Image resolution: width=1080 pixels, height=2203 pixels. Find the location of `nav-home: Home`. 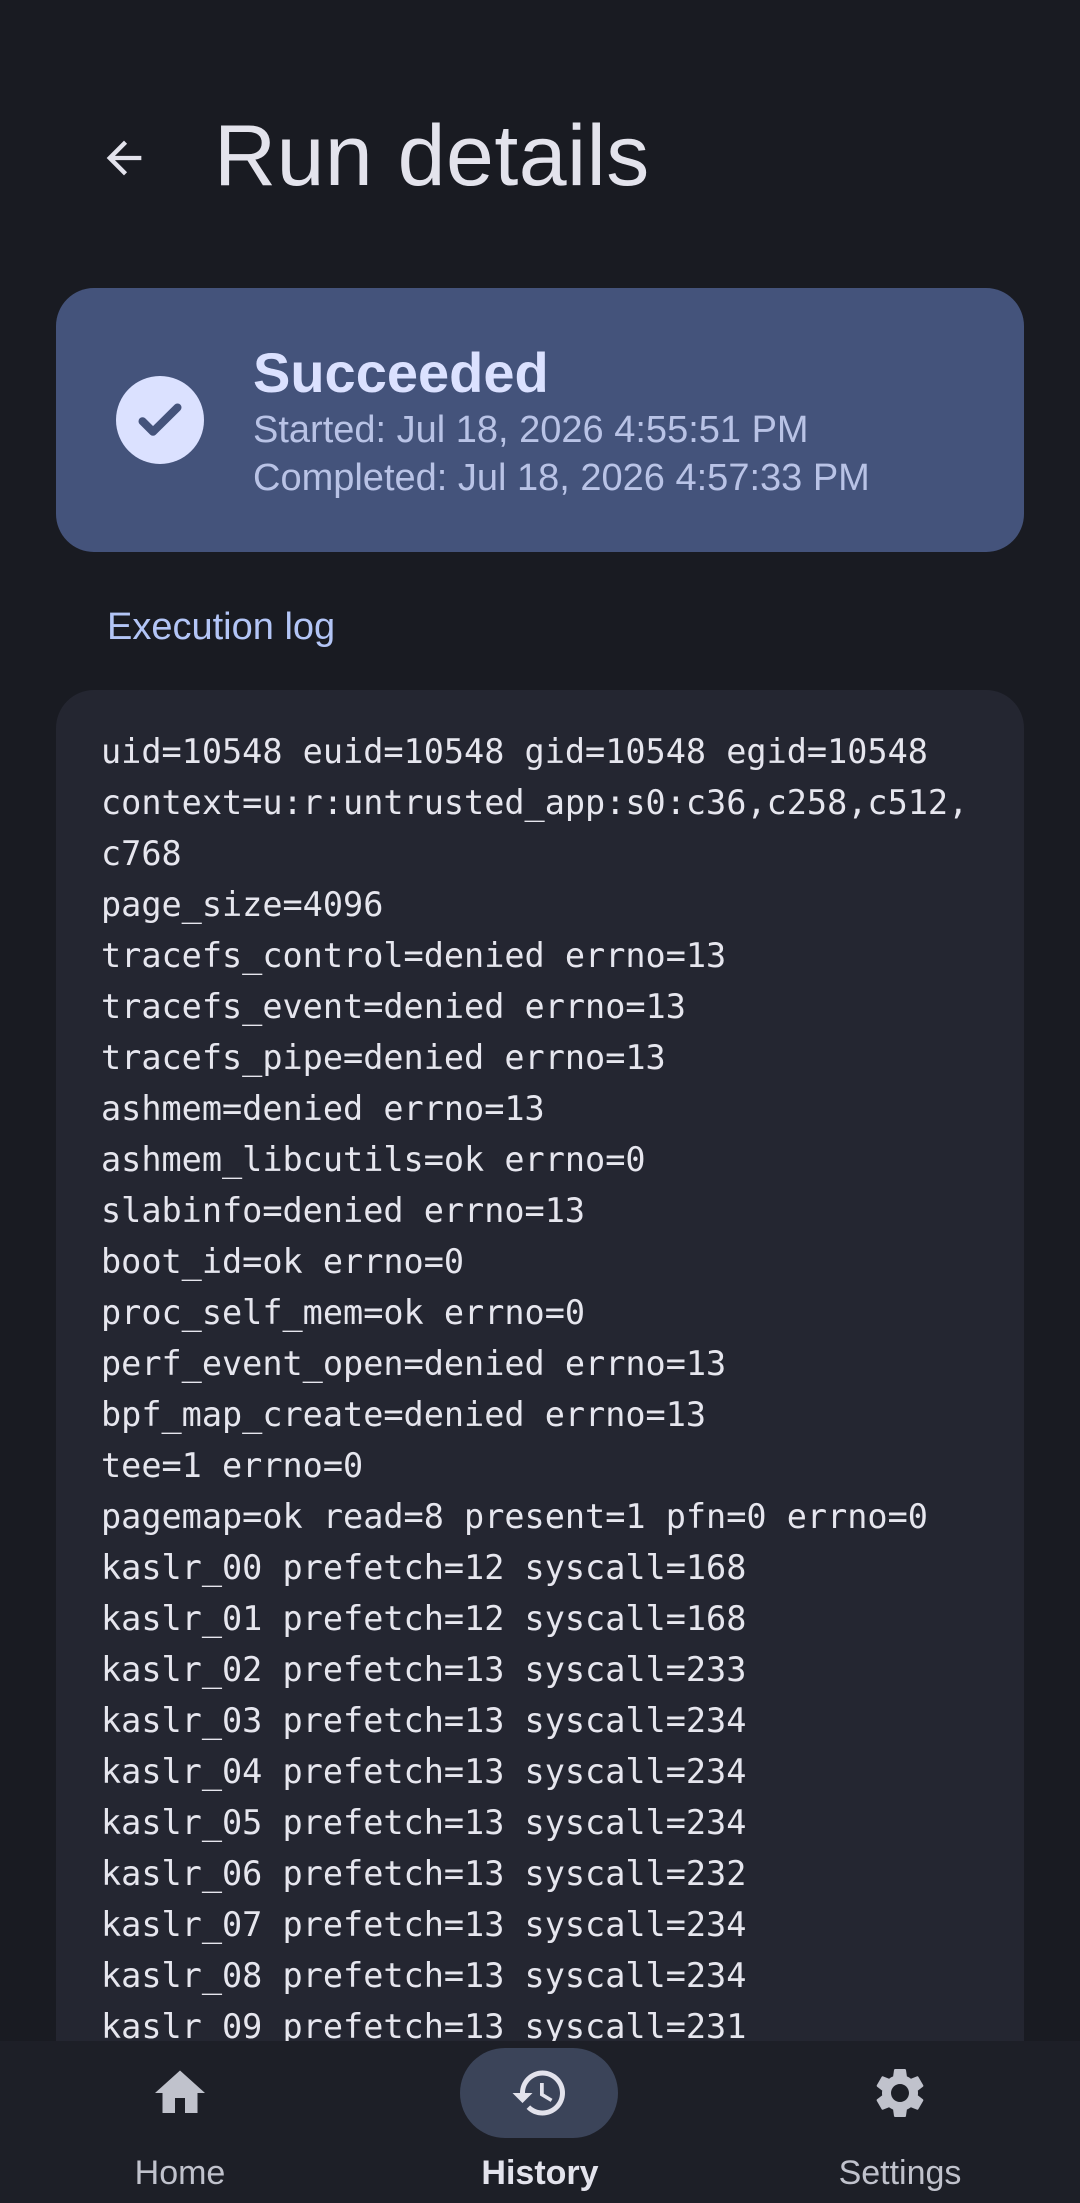

nav-home: Home is located at coordinates (180, 2122).